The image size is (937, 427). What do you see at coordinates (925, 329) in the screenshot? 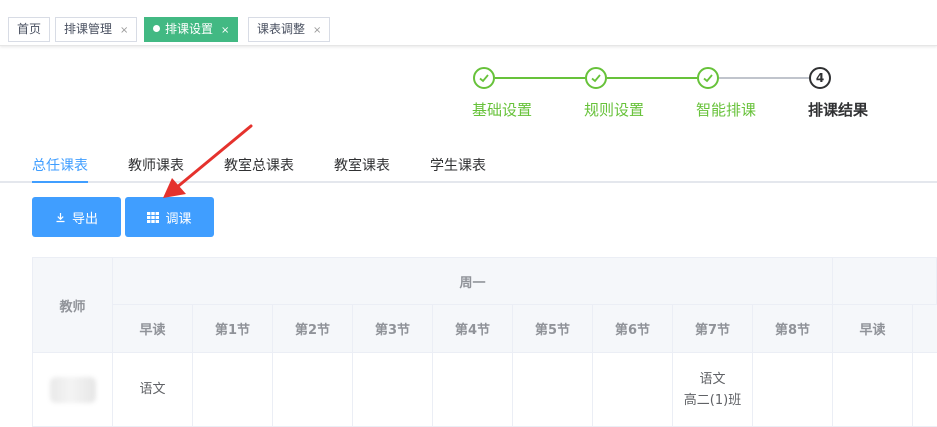
I see `period-header: 第` at bounding box center [925, 329].